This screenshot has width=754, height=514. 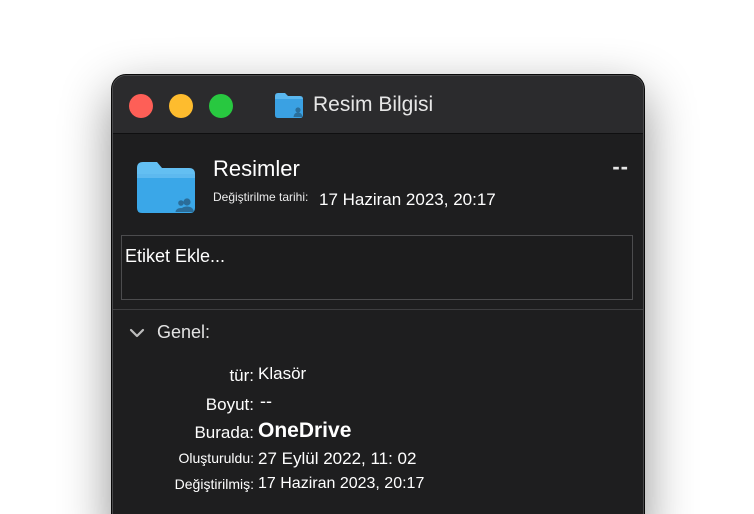 I want to click on kind-value: Klasör, so click(x=282, y=373).